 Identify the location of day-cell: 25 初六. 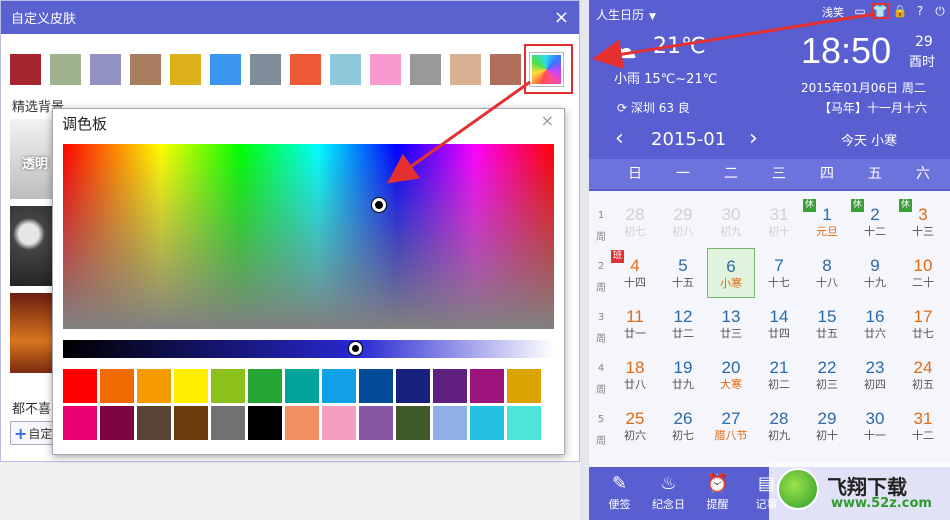
(635, 426).